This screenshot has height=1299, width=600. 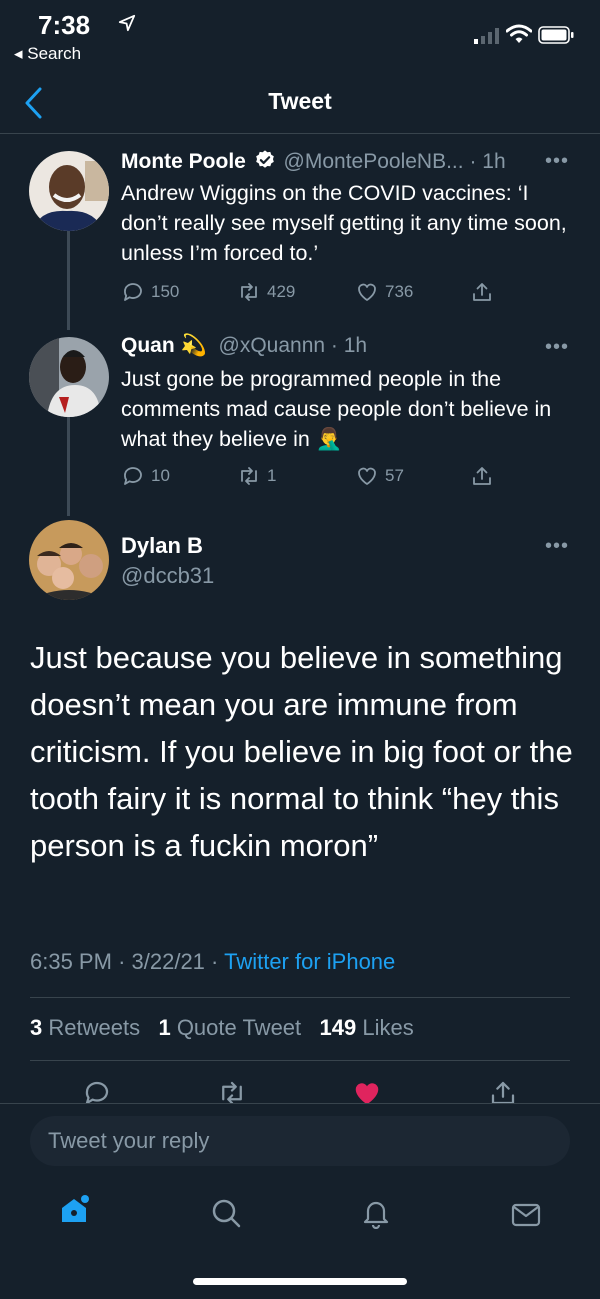 What do you see at coordinates (394, 475) in the screenshot?
I see `like-count: 57` at bounding box center [394, 475].